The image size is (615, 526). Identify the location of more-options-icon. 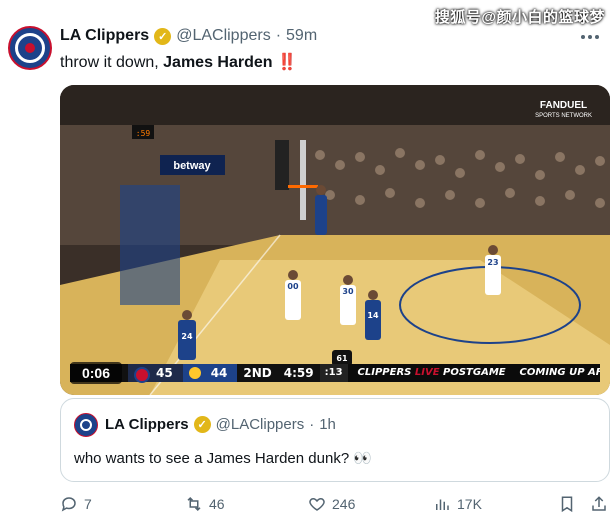
(591, 37).